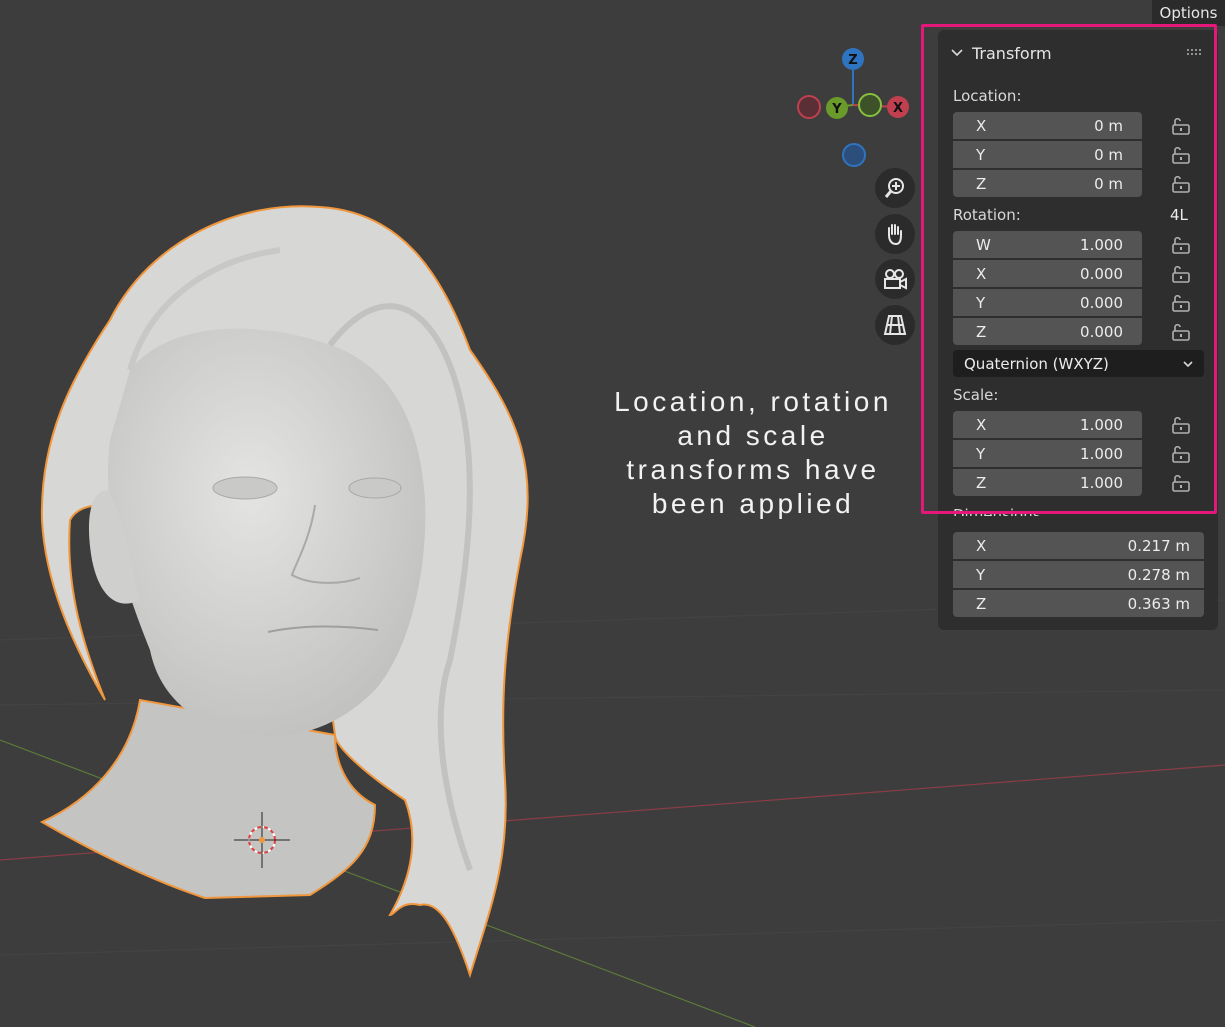 The width and height of the screenshot is (1225, 1027). What do you see at coordinates (753, 435) in the screenshot?
I see `annotation-line: and scale` at bounding box center [753, 435].